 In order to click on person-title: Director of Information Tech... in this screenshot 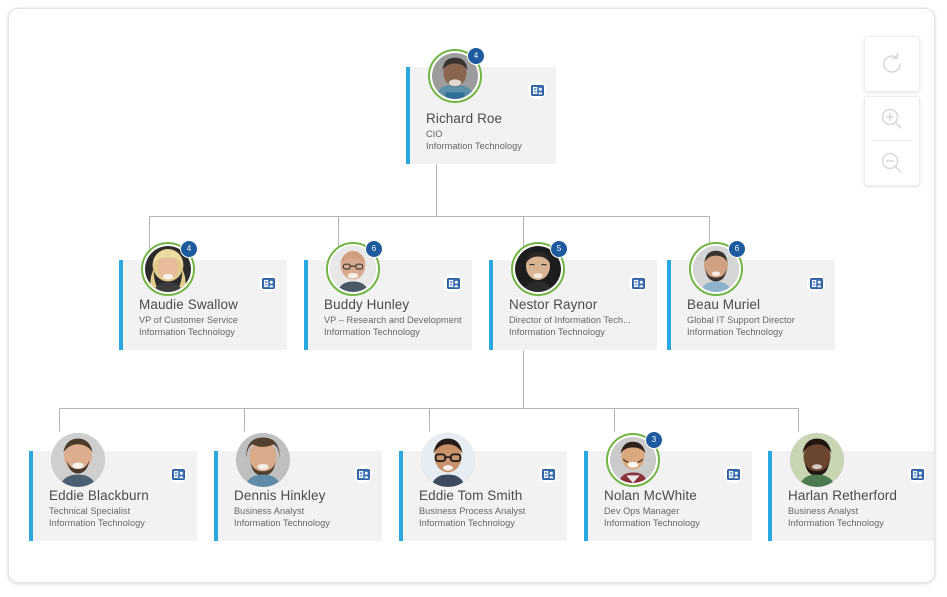, I will do `click(570, 320)`.